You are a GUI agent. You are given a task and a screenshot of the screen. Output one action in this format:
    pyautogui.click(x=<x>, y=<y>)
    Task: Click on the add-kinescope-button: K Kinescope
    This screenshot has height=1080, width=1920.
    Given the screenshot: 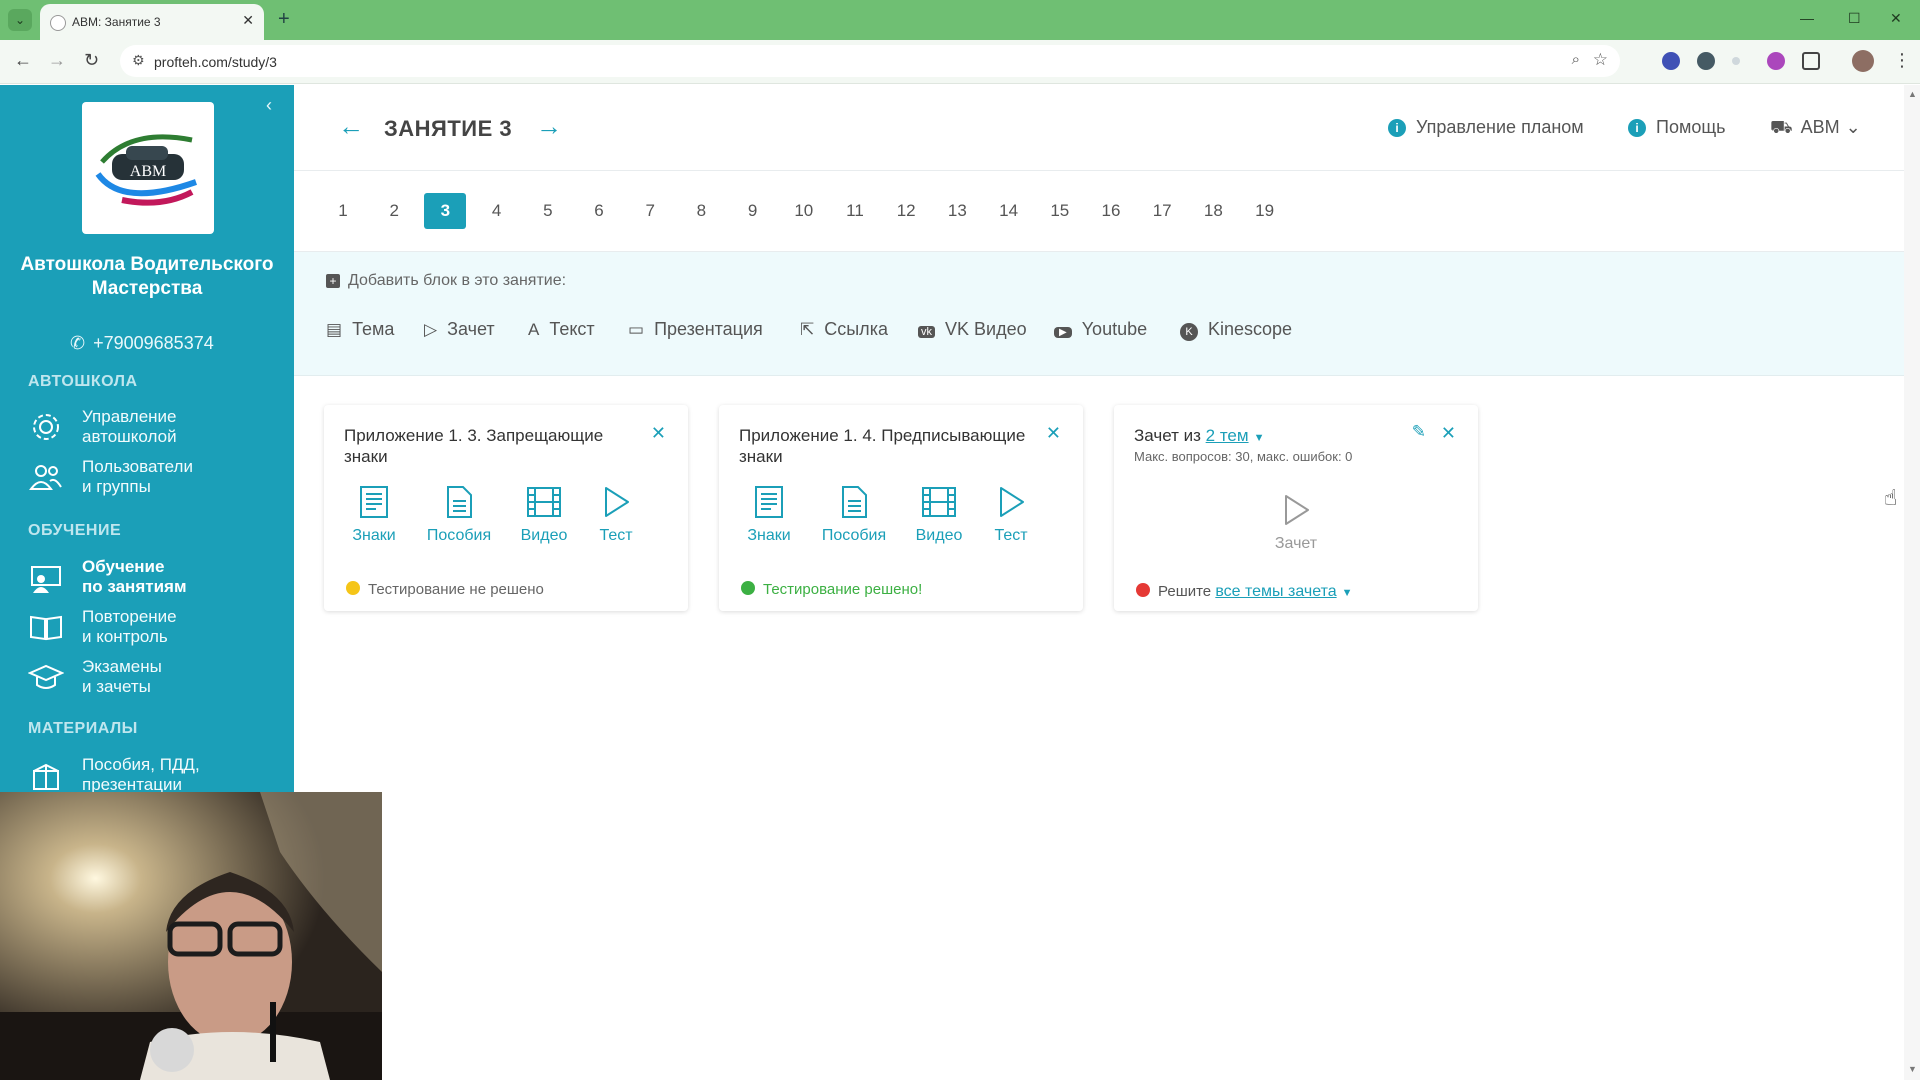 What is the action you would take?
    pyautogui.click(x=1236, y=330)
    